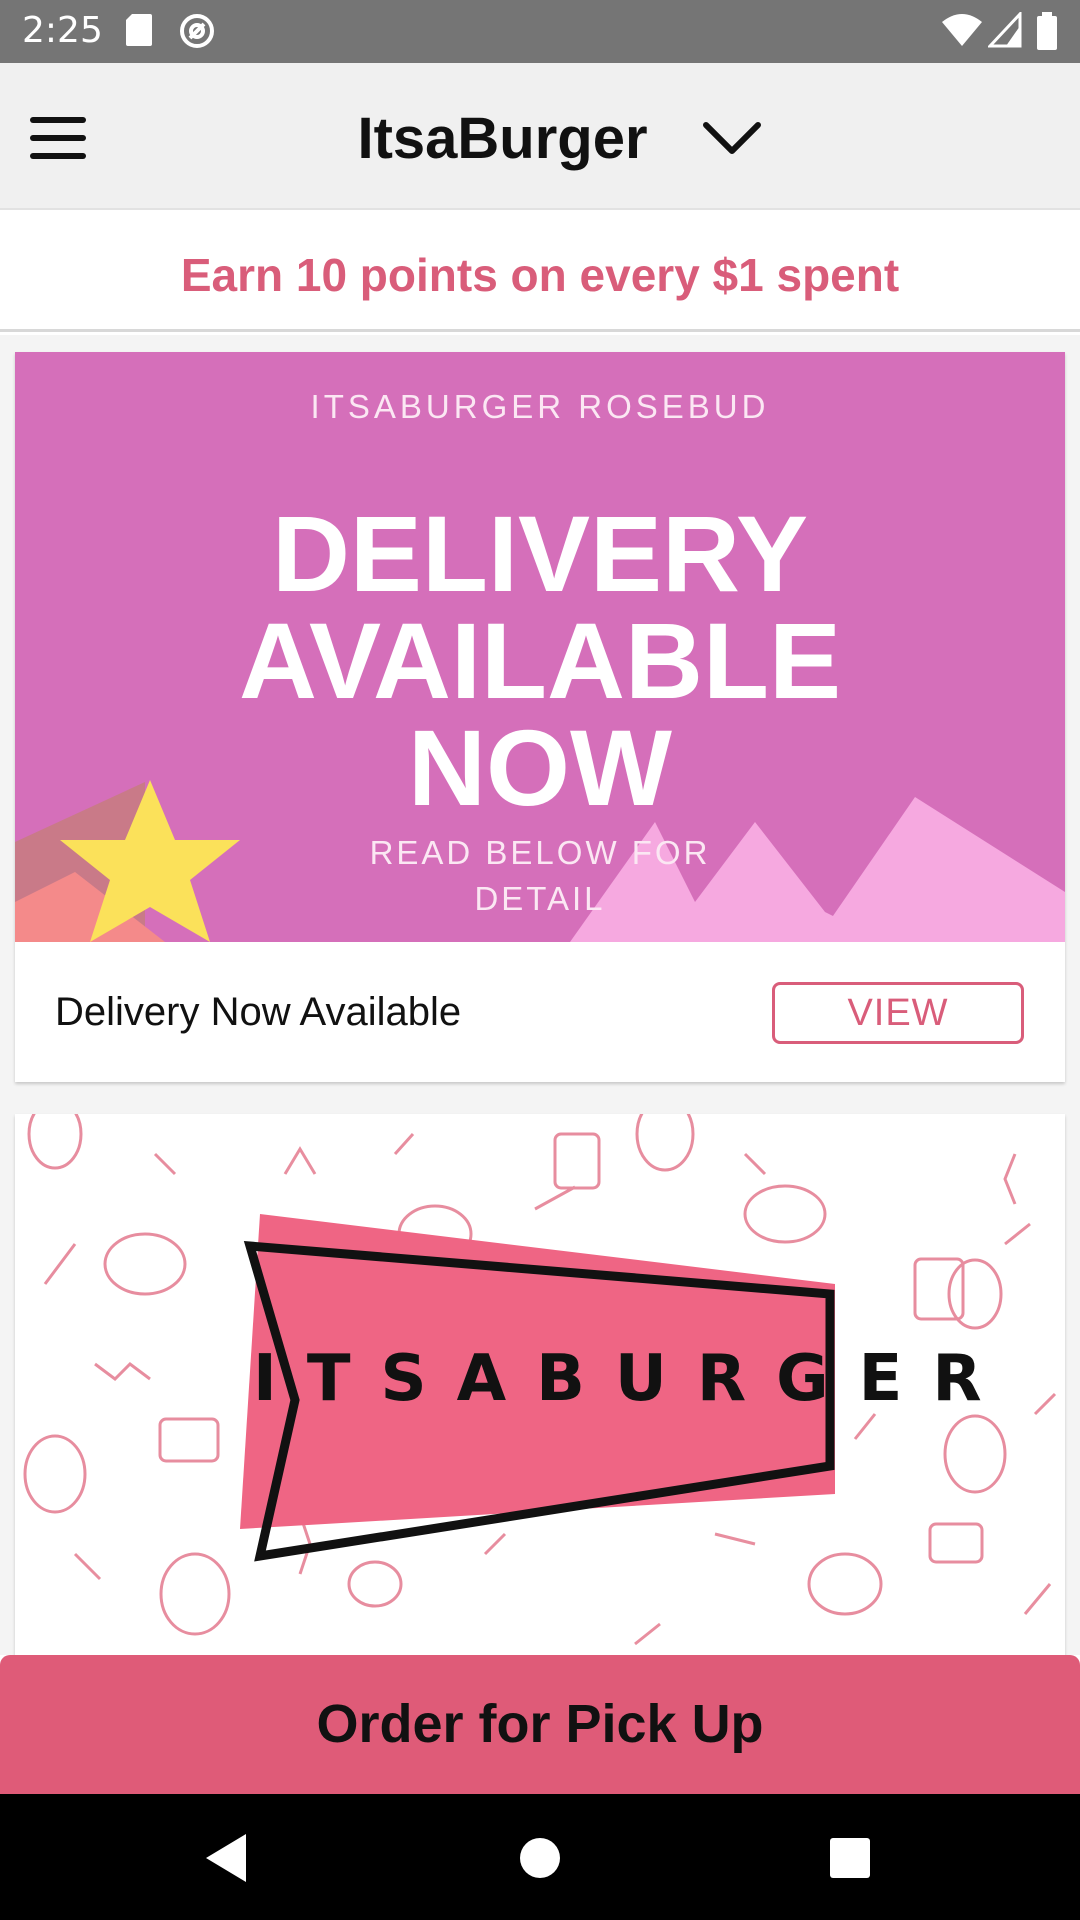 The height and width of the screenshot is (1920, 1080). What do you see at coordinates (540, 660) in the screenshot?
I see `banner-headline-line2: AVAILABLE` at bounding box center [540, 660].